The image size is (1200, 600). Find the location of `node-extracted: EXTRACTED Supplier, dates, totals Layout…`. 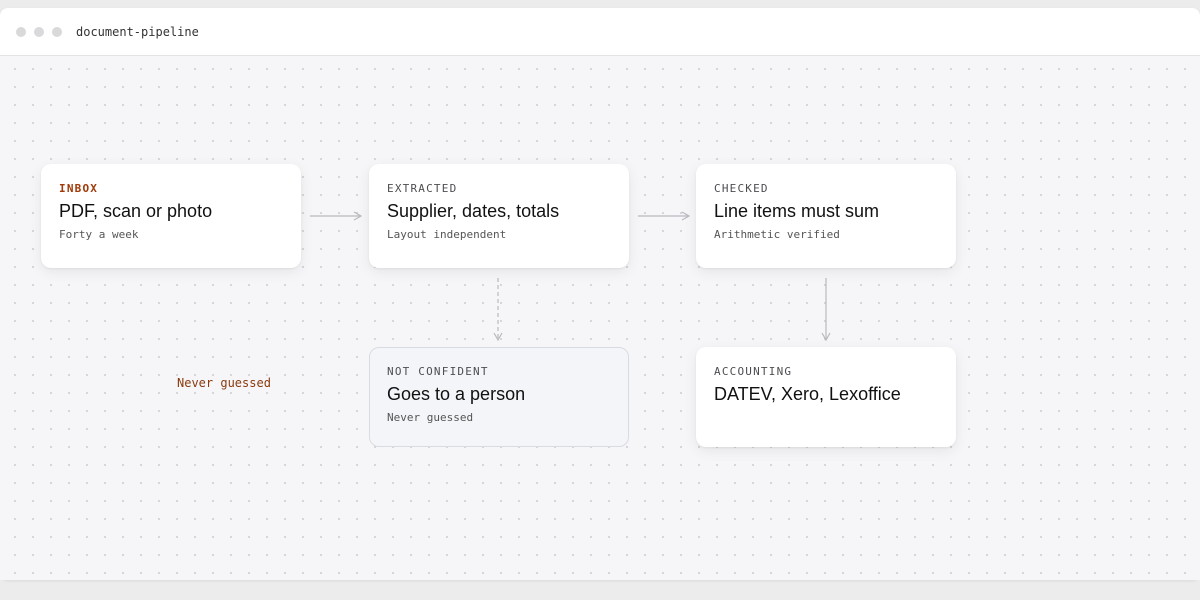

node-extracted: EXTRACTED Supplier, dates, totals Layout… is located at coordinates (499, 216).